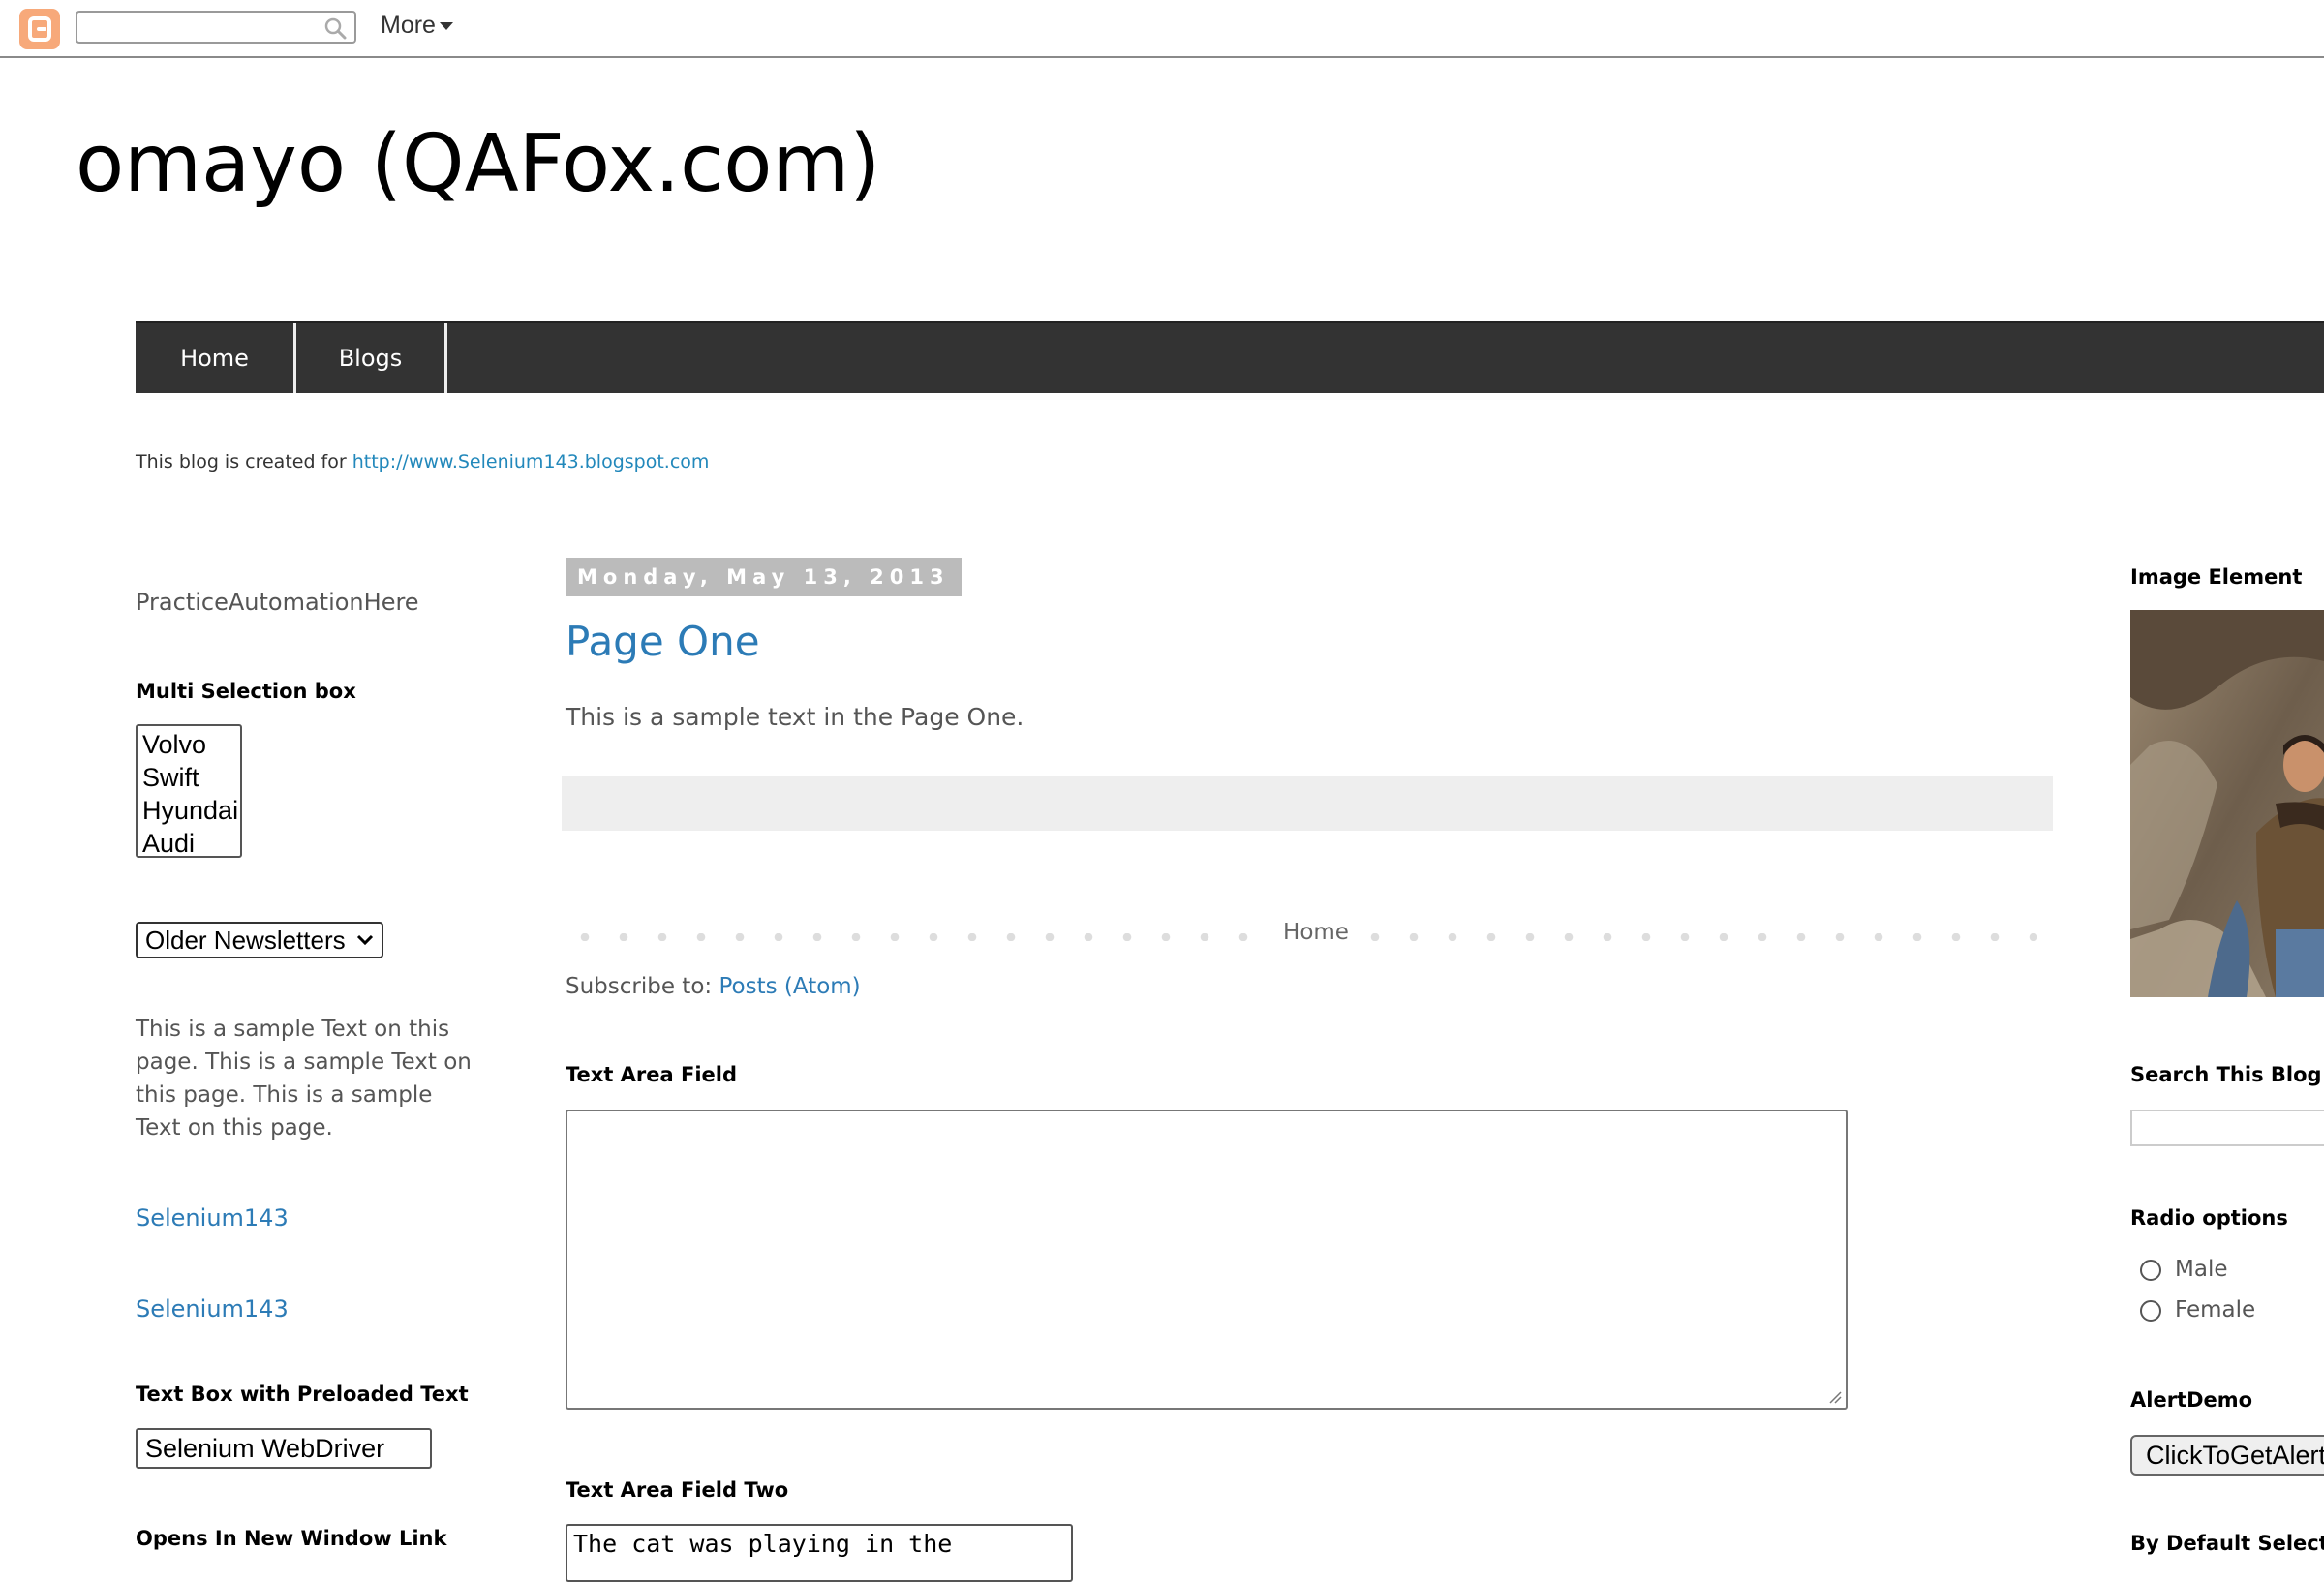  I want to click on multi-select-box: Volvo Swift Hyundai Audi, so click(189, 791).